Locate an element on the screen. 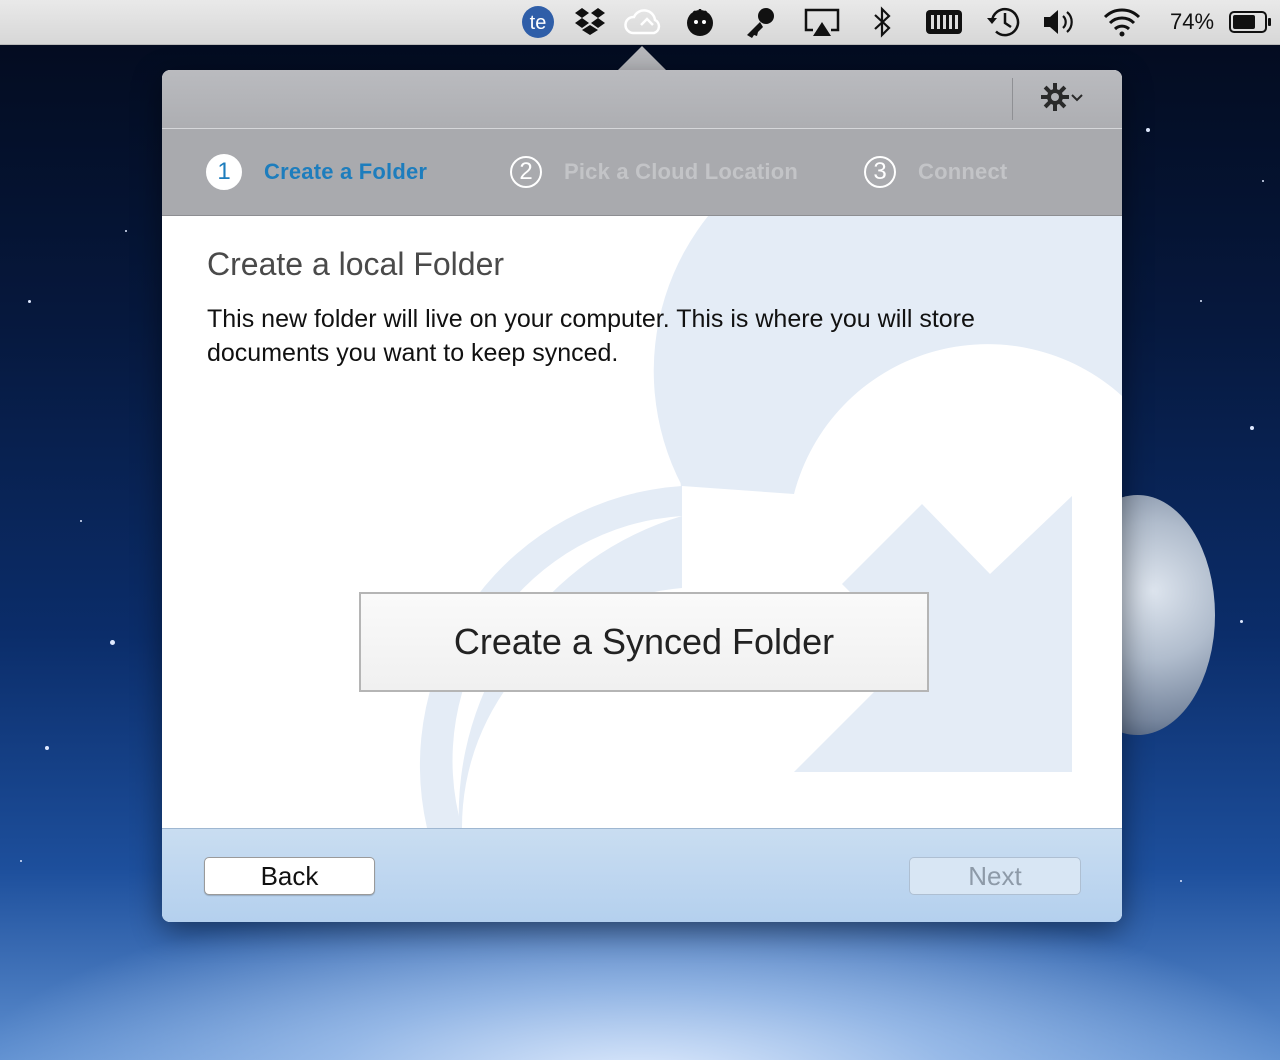  time-machine-icon is located at coordinates (1004, 22).